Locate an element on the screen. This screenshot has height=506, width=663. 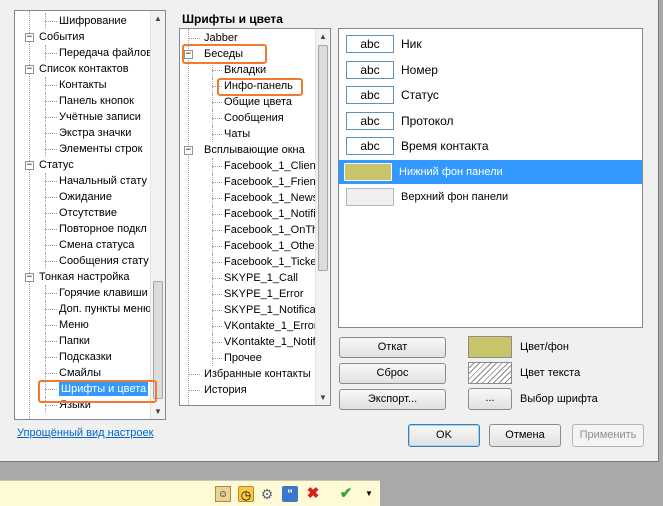
tree-item: Facebook_1_News is located at coordinates (271, 198).